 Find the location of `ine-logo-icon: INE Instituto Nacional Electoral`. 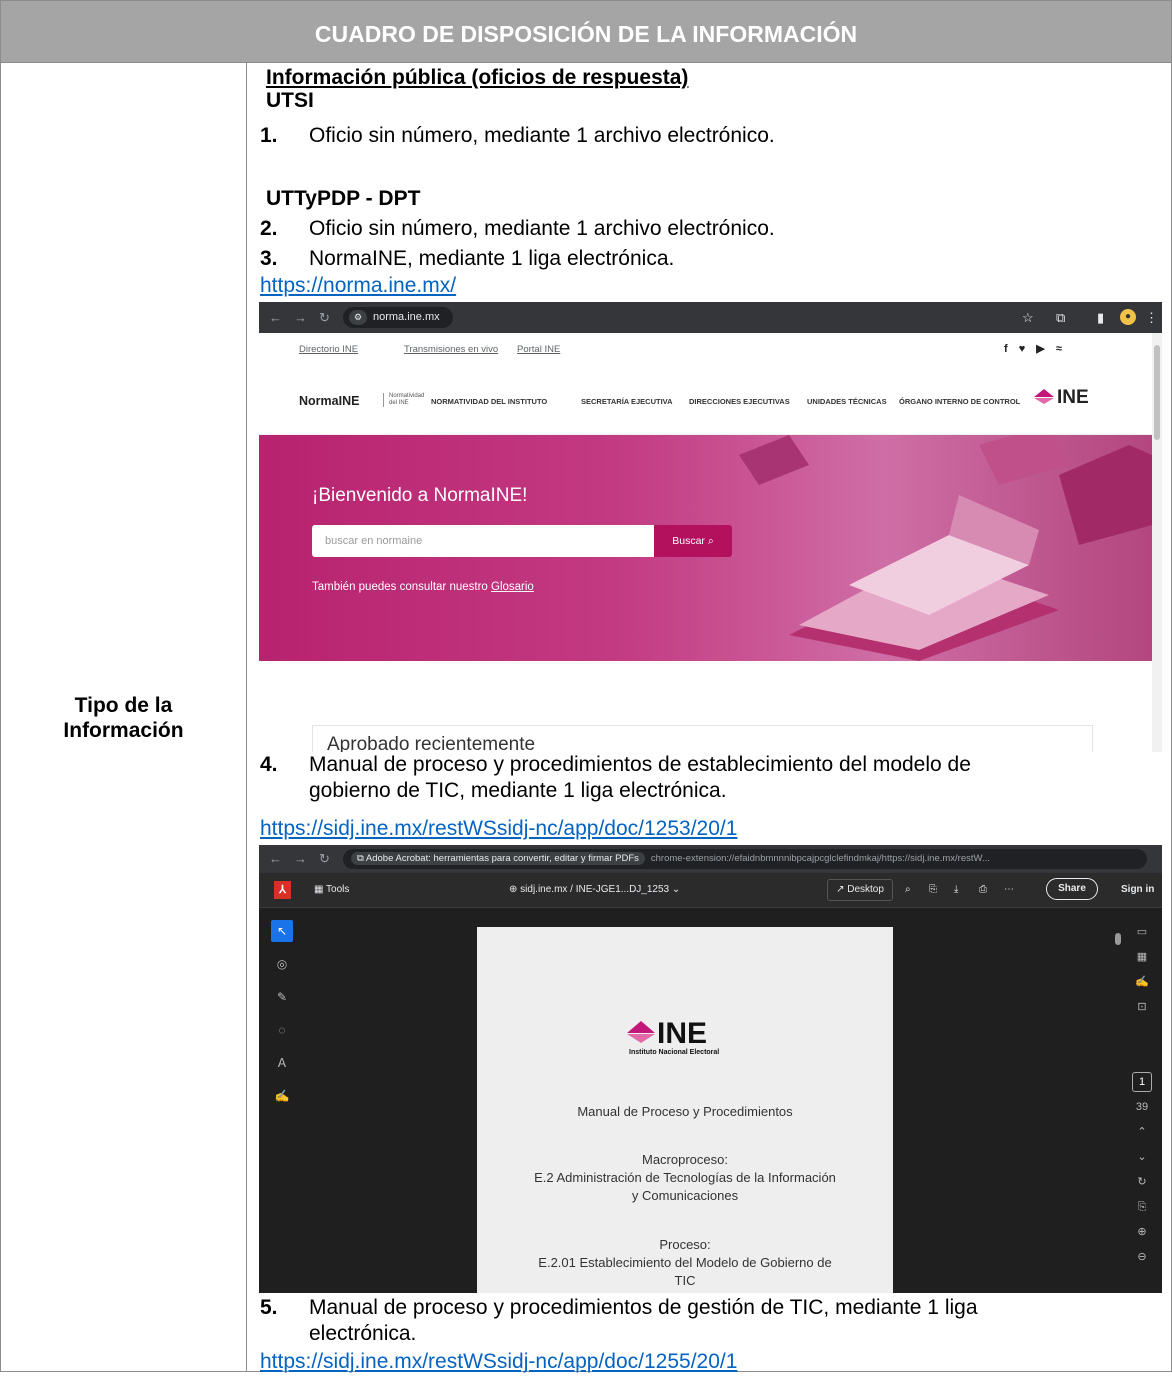

ine-logo-icon: INE Instituto Nacional Electoral is located at coordinates (673, 1036).